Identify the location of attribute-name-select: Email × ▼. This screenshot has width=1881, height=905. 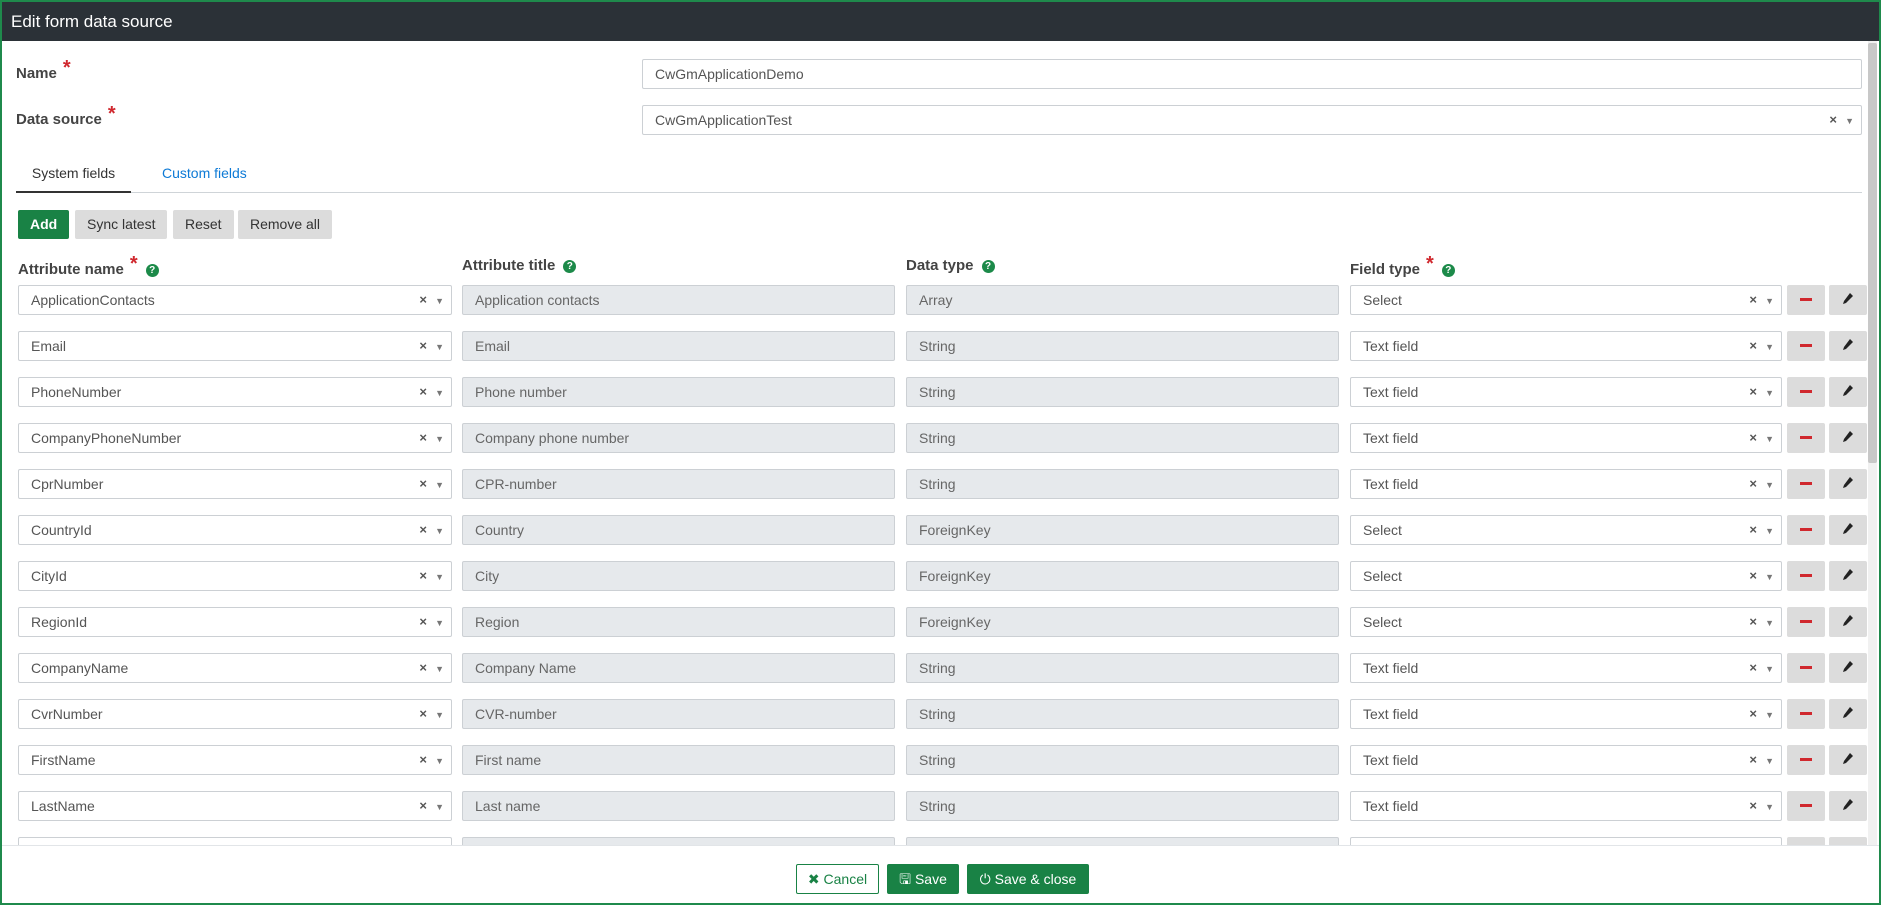
(235, 346).